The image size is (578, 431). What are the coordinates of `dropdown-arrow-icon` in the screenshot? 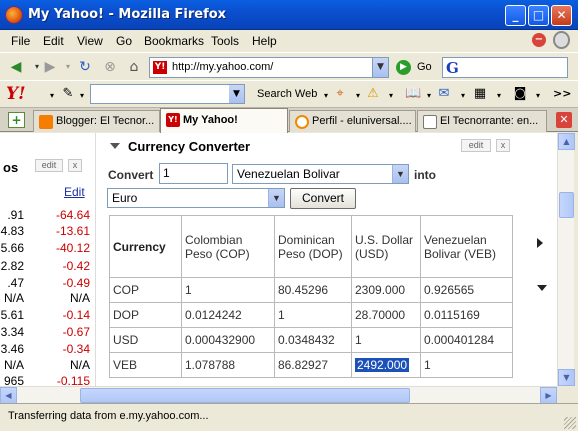 It's located at (542, 288).